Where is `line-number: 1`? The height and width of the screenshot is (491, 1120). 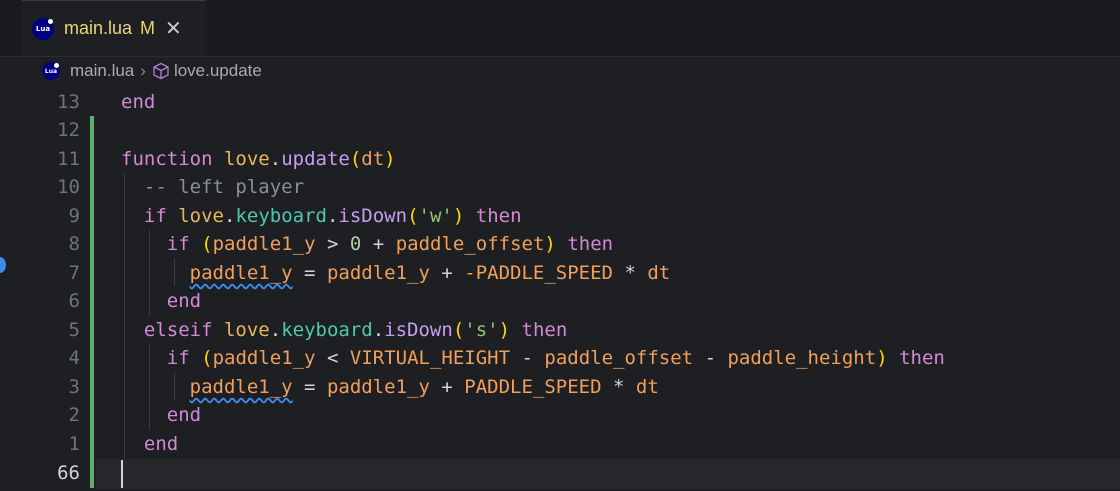
line-number: 1 is located at coordinates (74, 444).